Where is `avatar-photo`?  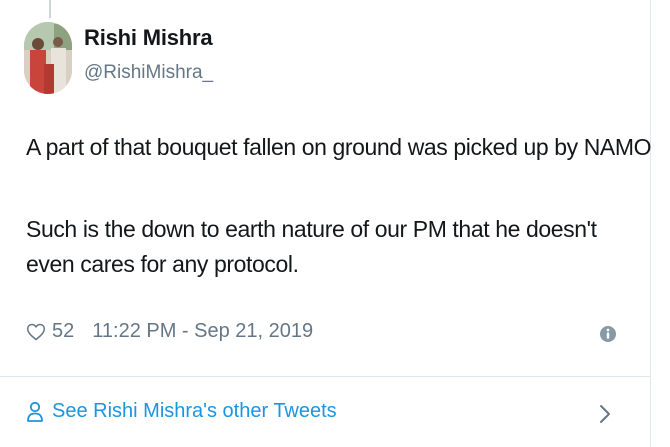 avatar-photo is located at coordinates (48, 58).